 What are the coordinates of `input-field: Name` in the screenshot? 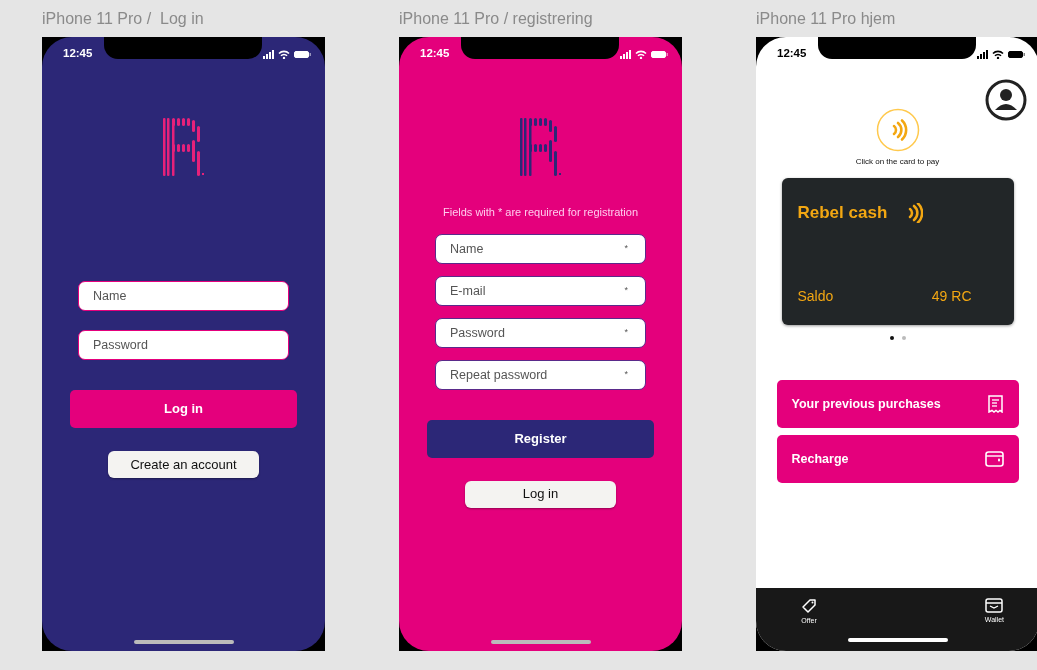 It's located at (183, 296).